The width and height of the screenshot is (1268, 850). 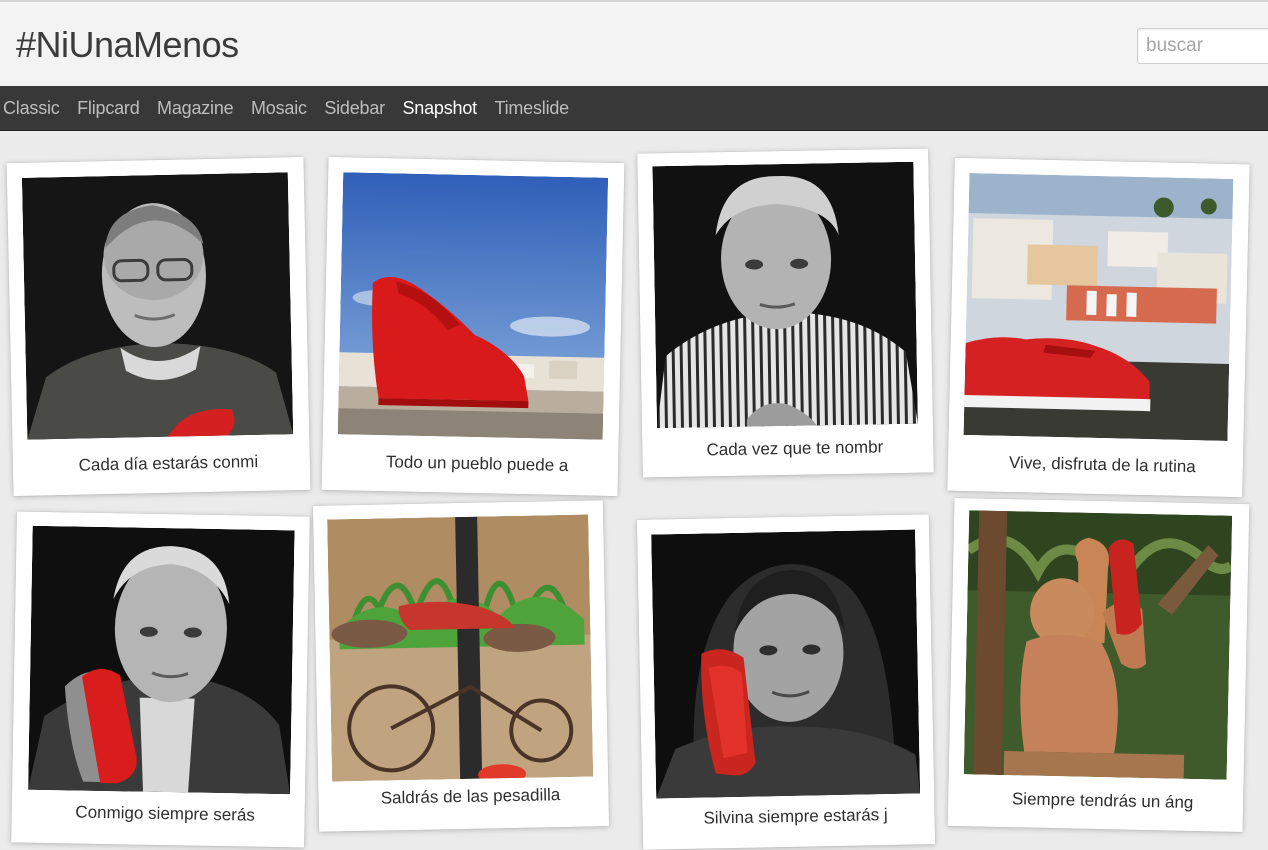 What do you see at coordinates (634, 43) in the screenshot?
I see `blog-header: #NiUnaMenos` at bounding box center [634, 43].